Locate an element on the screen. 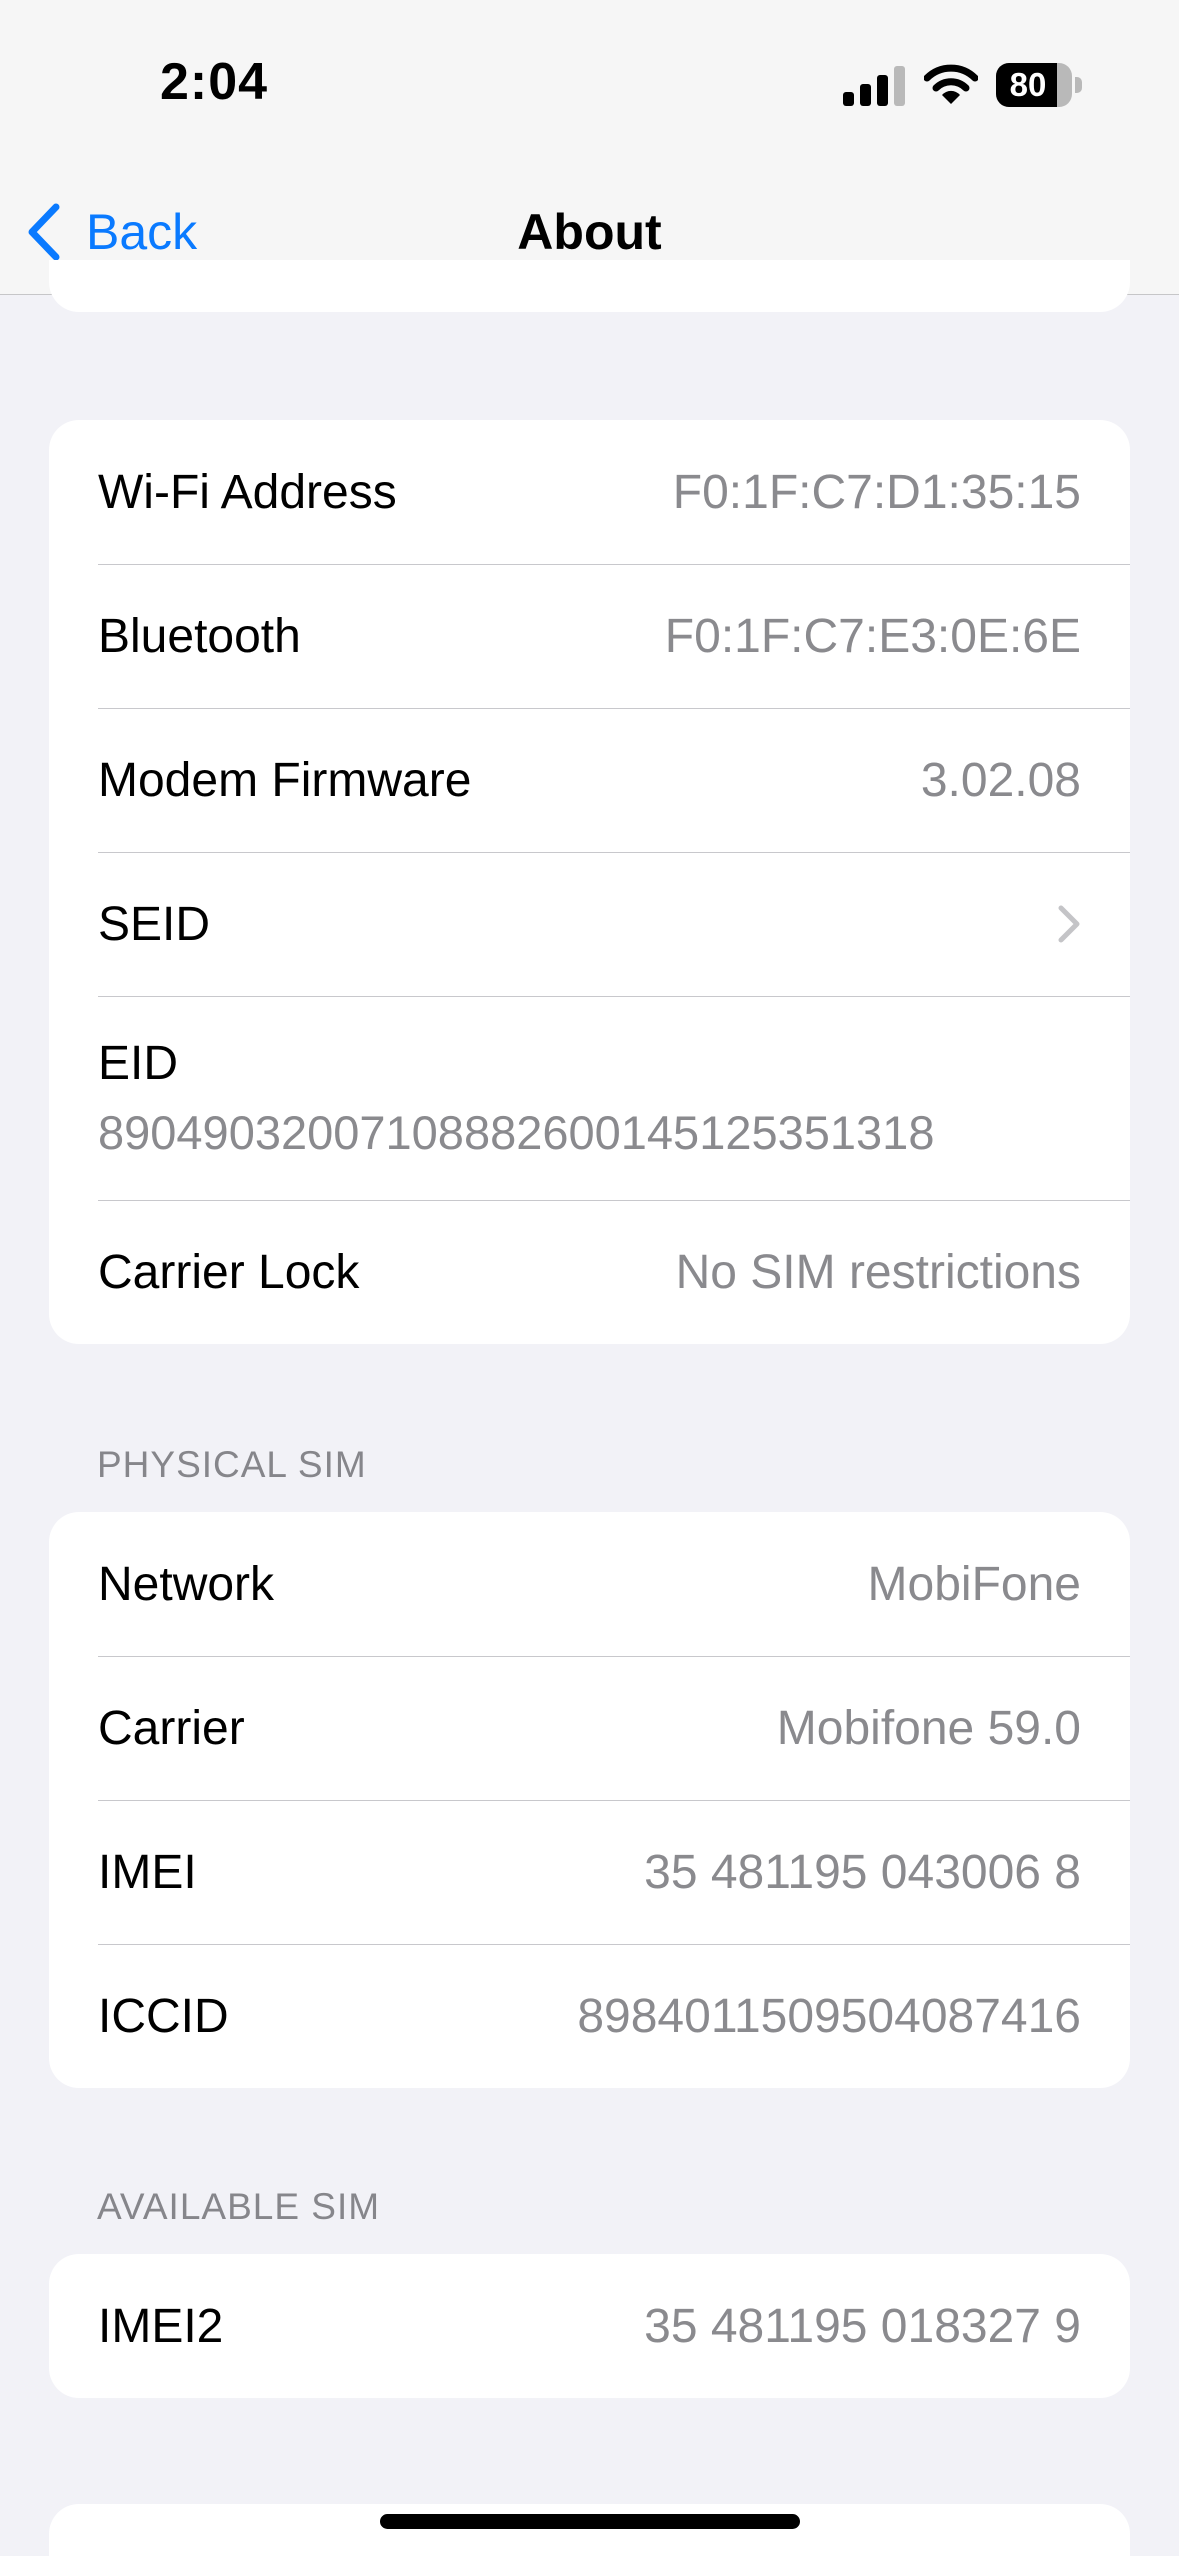  seid-row: SEID is located at coordinates (589, 924).